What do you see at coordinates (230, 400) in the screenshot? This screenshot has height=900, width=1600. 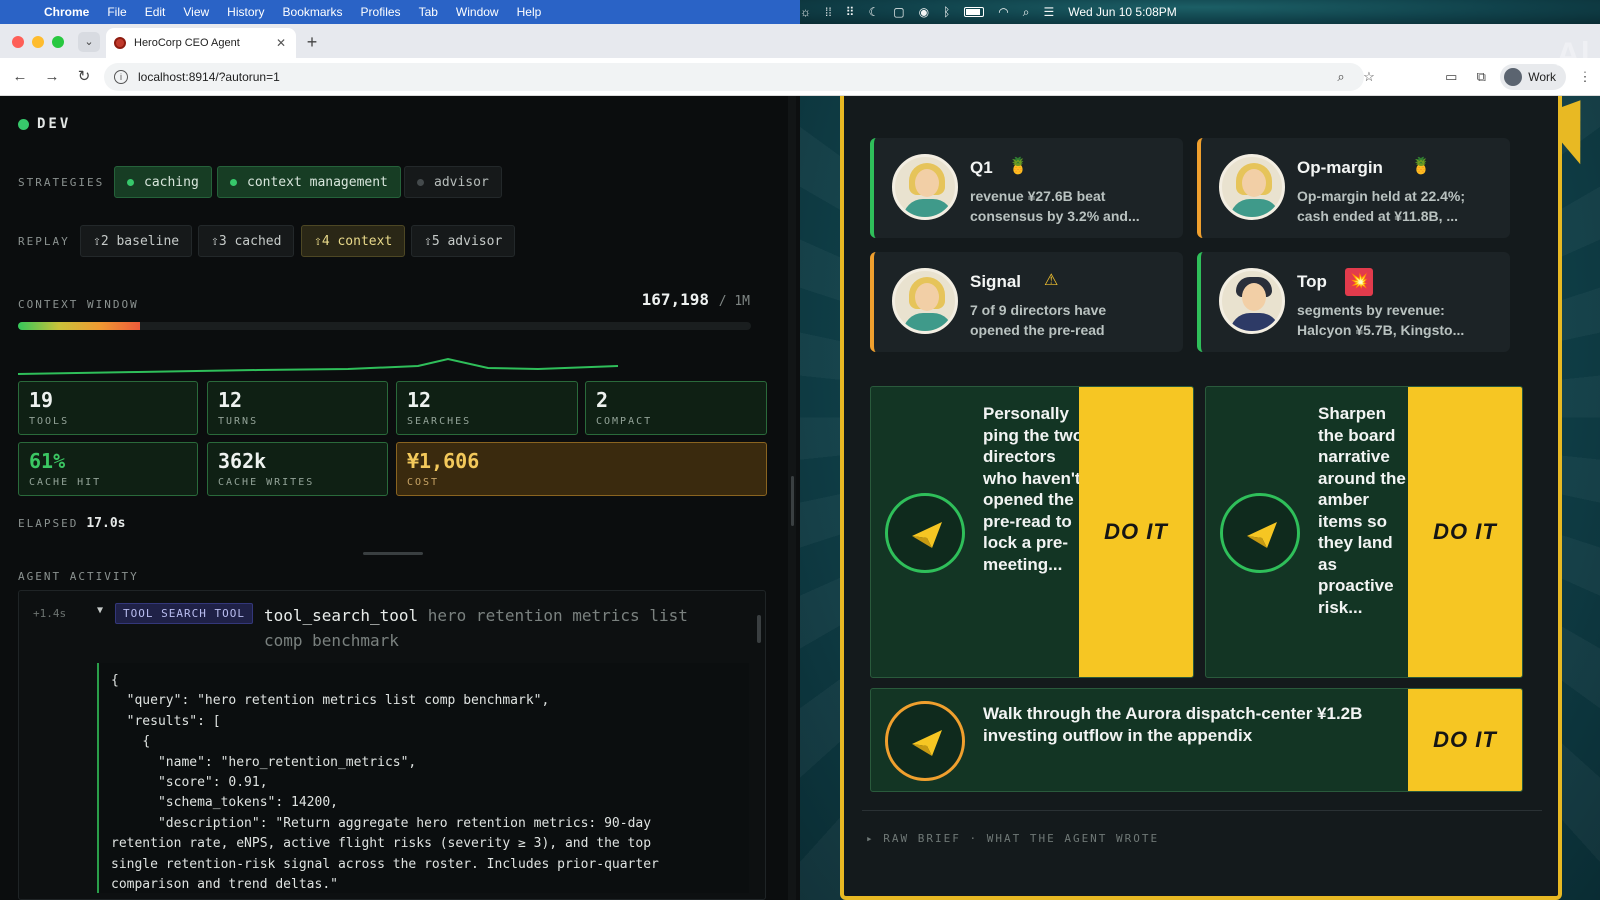 I see `stat-value: 12` at bounding box center [230, 400].